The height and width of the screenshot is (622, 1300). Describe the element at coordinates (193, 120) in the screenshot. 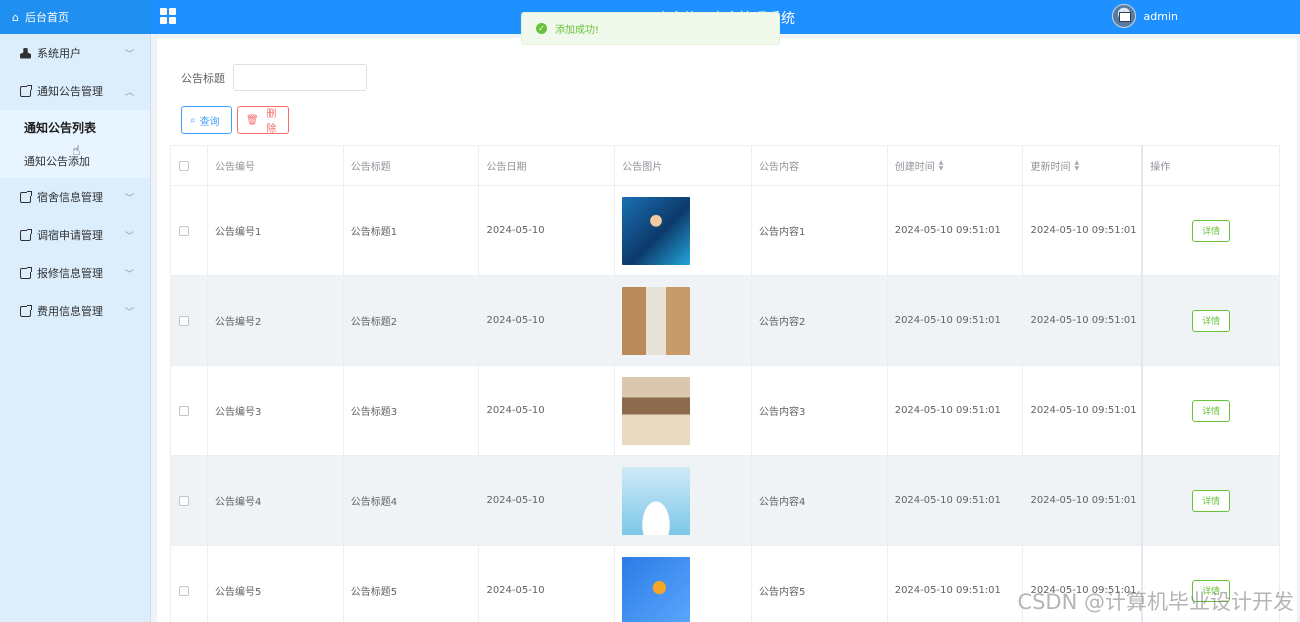

I see `search-icon: ⌕` at that location.